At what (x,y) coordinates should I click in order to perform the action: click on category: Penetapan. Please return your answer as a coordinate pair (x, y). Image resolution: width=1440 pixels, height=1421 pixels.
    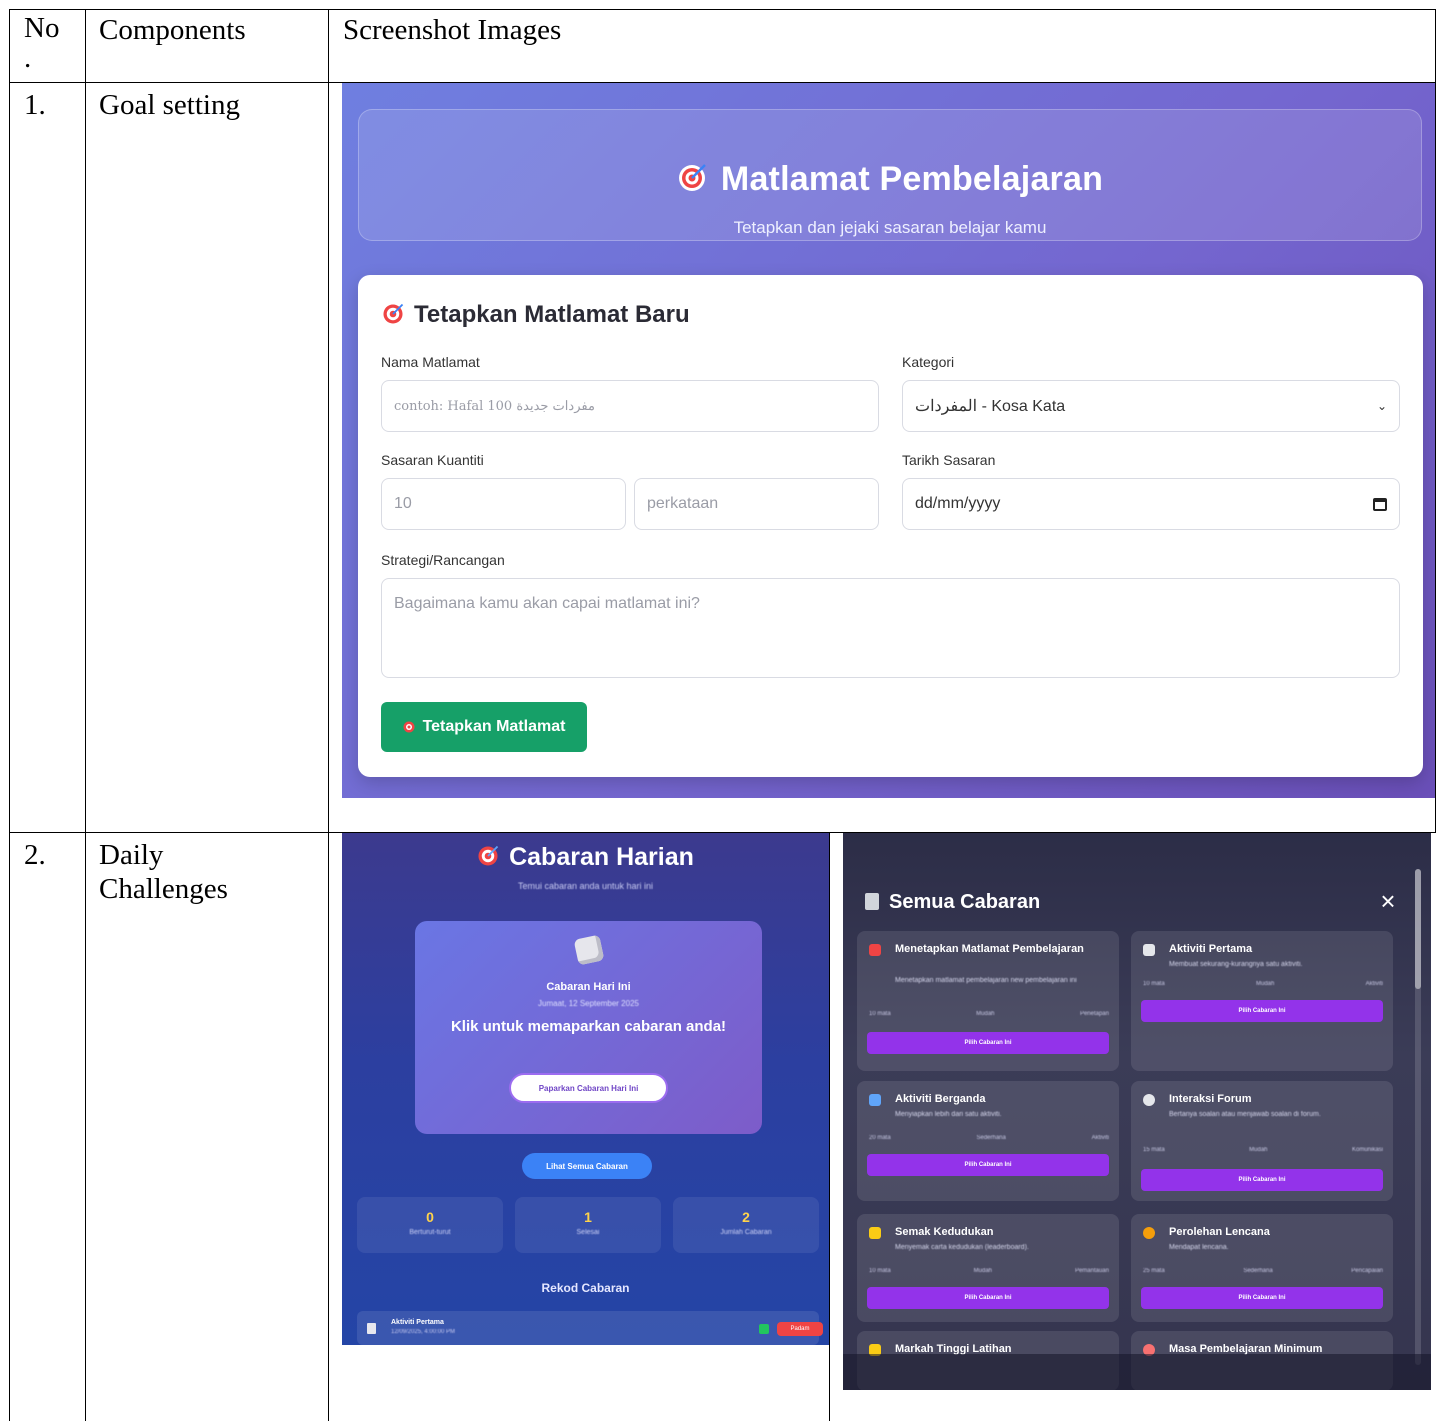
    Looking at the image, I should click on (1094, 1014).